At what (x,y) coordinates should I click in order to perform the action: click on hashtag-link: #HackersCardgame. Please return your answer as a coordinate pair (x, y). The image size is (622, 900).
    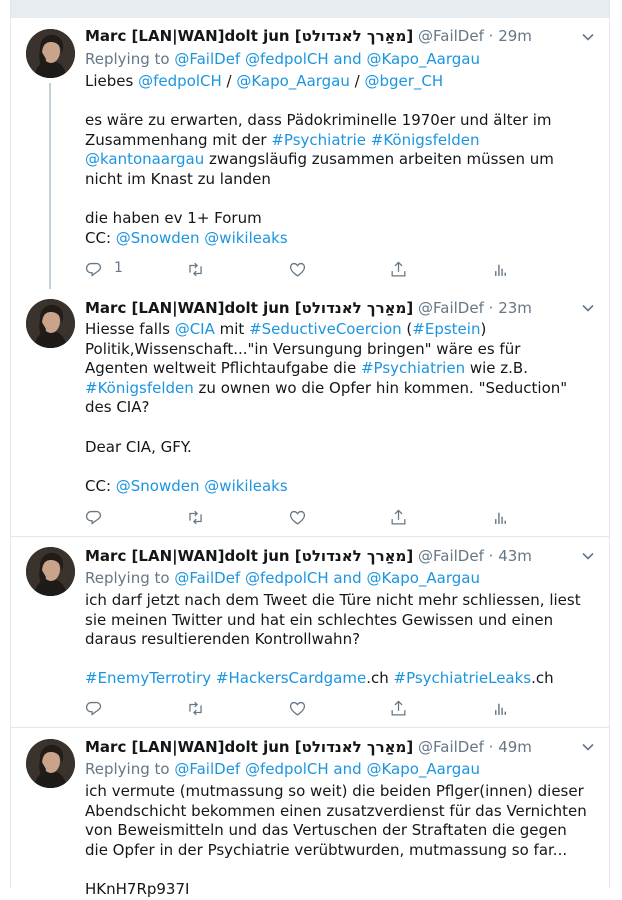
    Looking at the image, I should click on (291, 678).